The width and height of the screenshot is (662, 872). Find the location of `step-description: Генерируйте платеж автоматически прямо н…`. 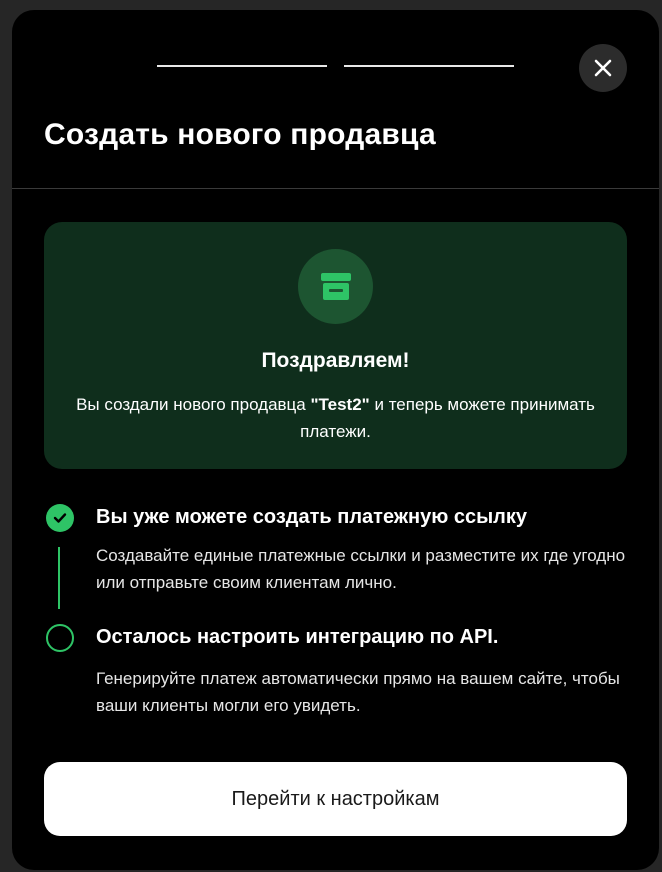

step-description: Генерируйте платеж автоматически прямо н… is located at coordinates (358, 692).